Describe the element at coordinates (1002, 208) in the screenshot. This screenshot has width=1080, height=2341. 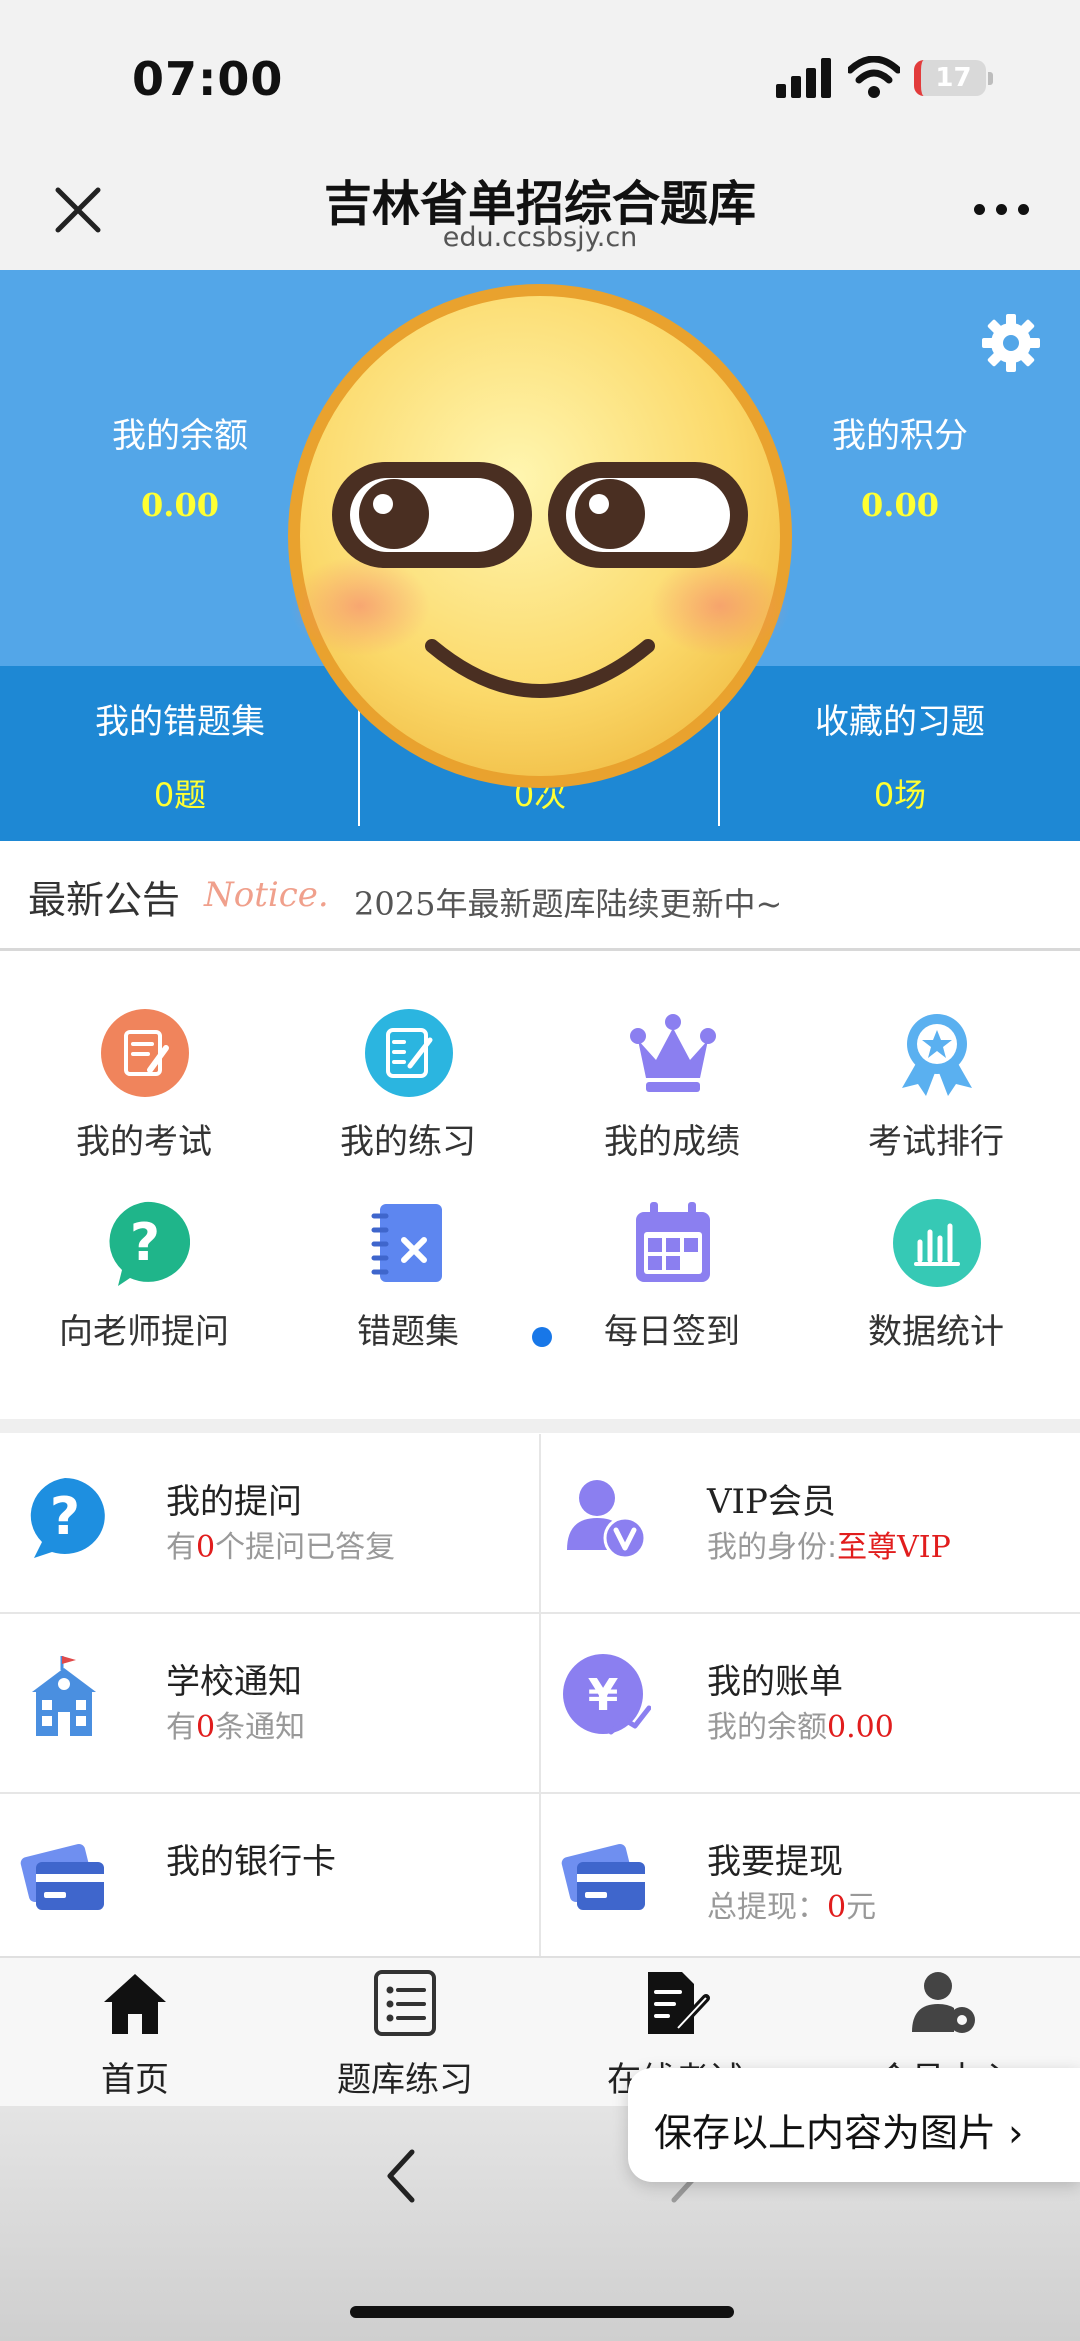
I see `more-options-icon` at that location.